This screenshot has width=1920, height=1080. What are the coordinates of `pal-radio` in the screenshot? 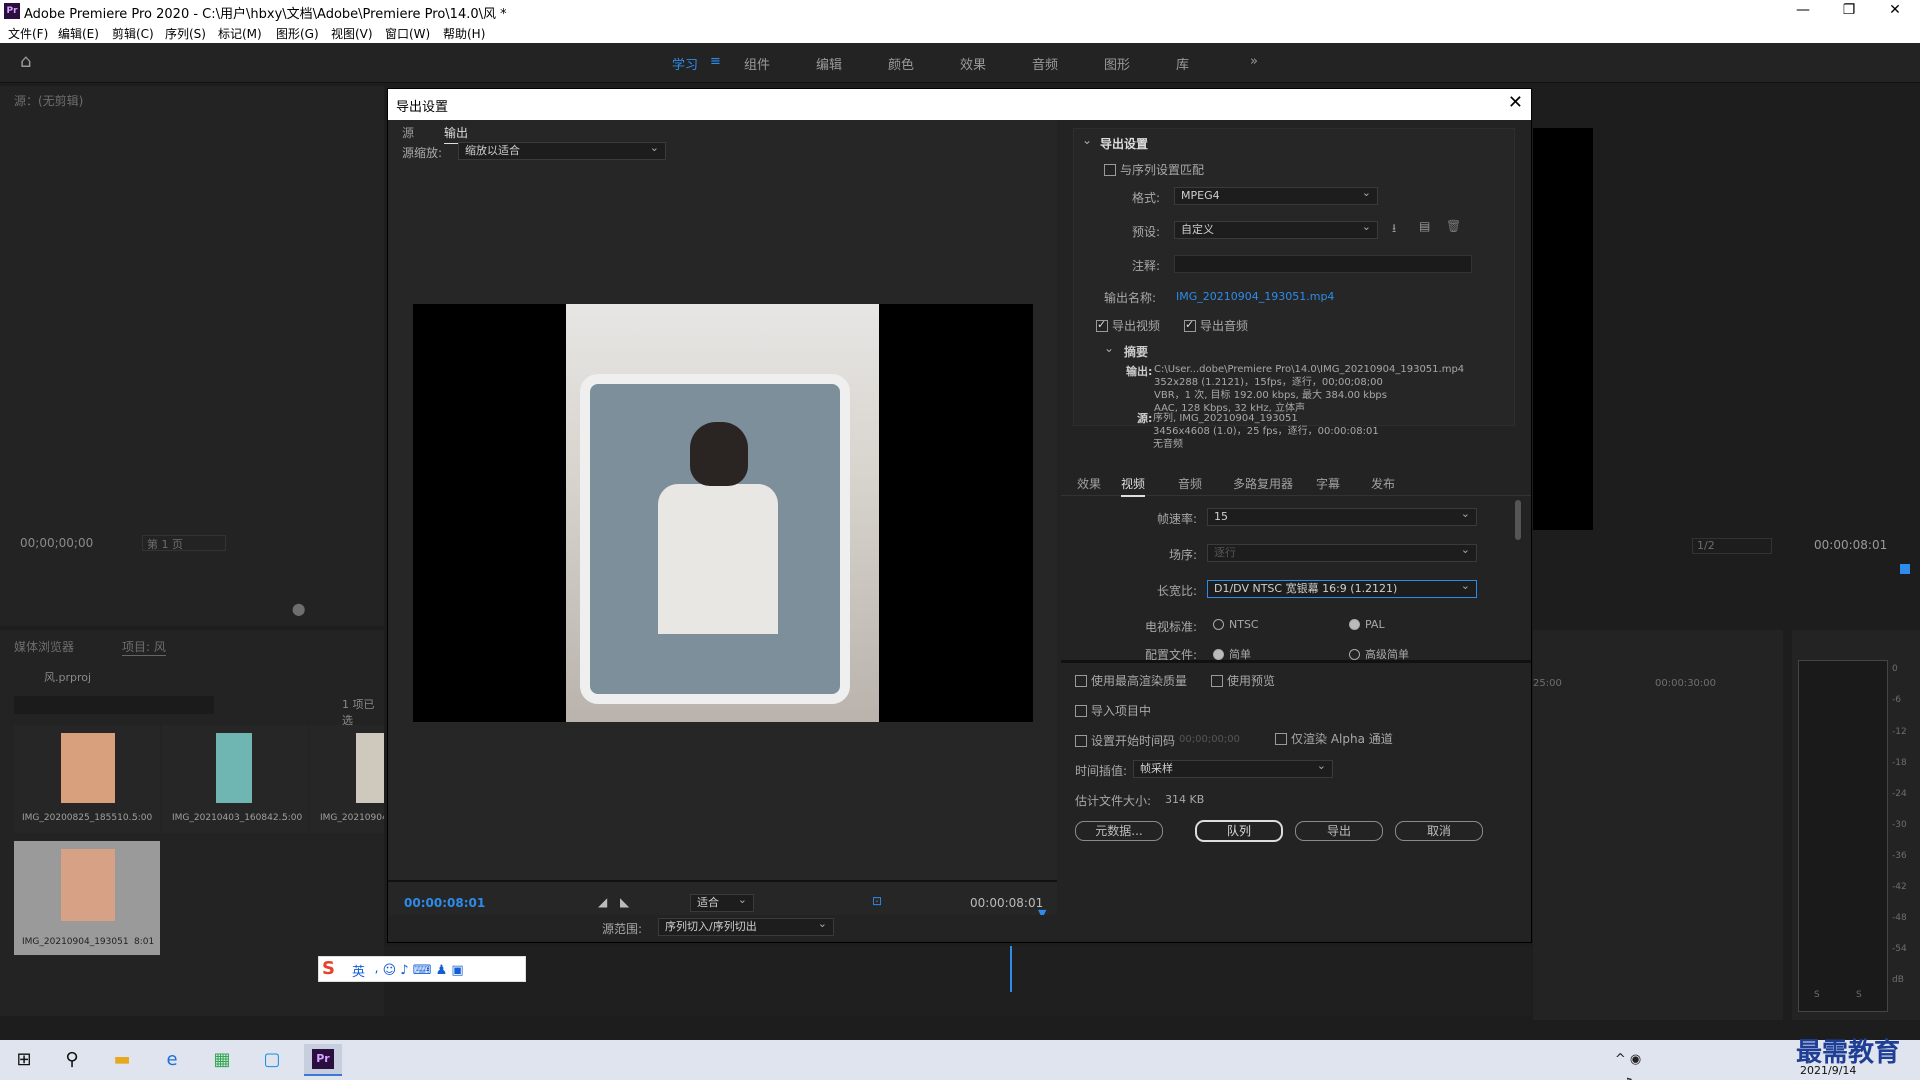 It's located at (1354, 624).